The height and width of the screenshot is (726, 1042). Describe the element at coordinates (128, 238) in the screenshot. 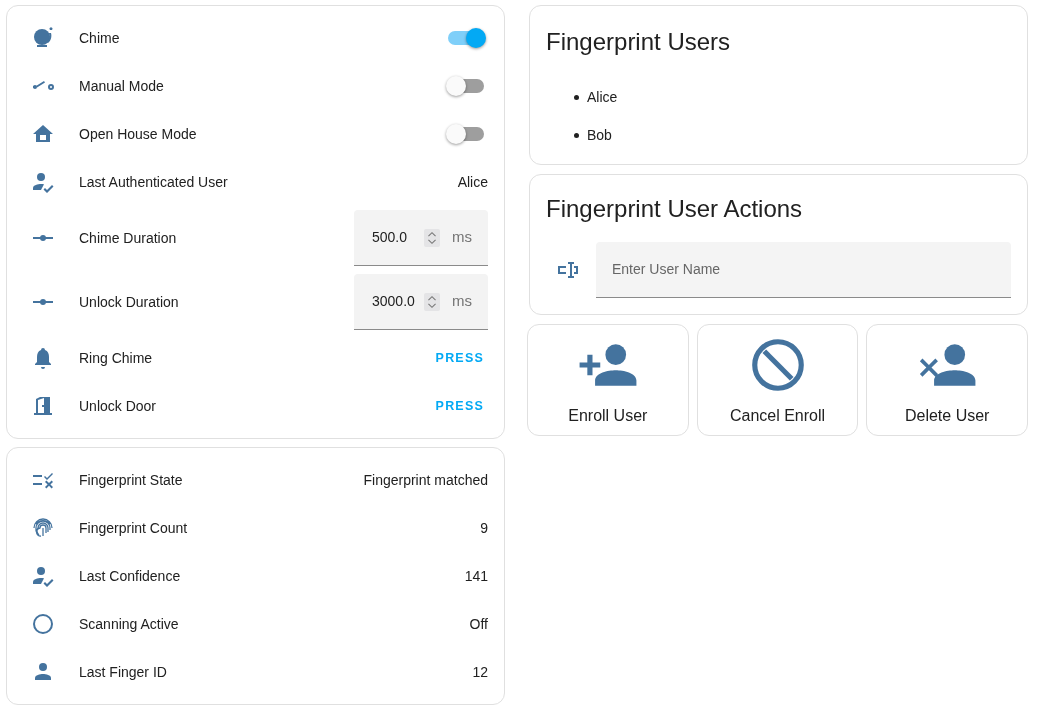

I see `entity-label: Chime Duration` at that location.